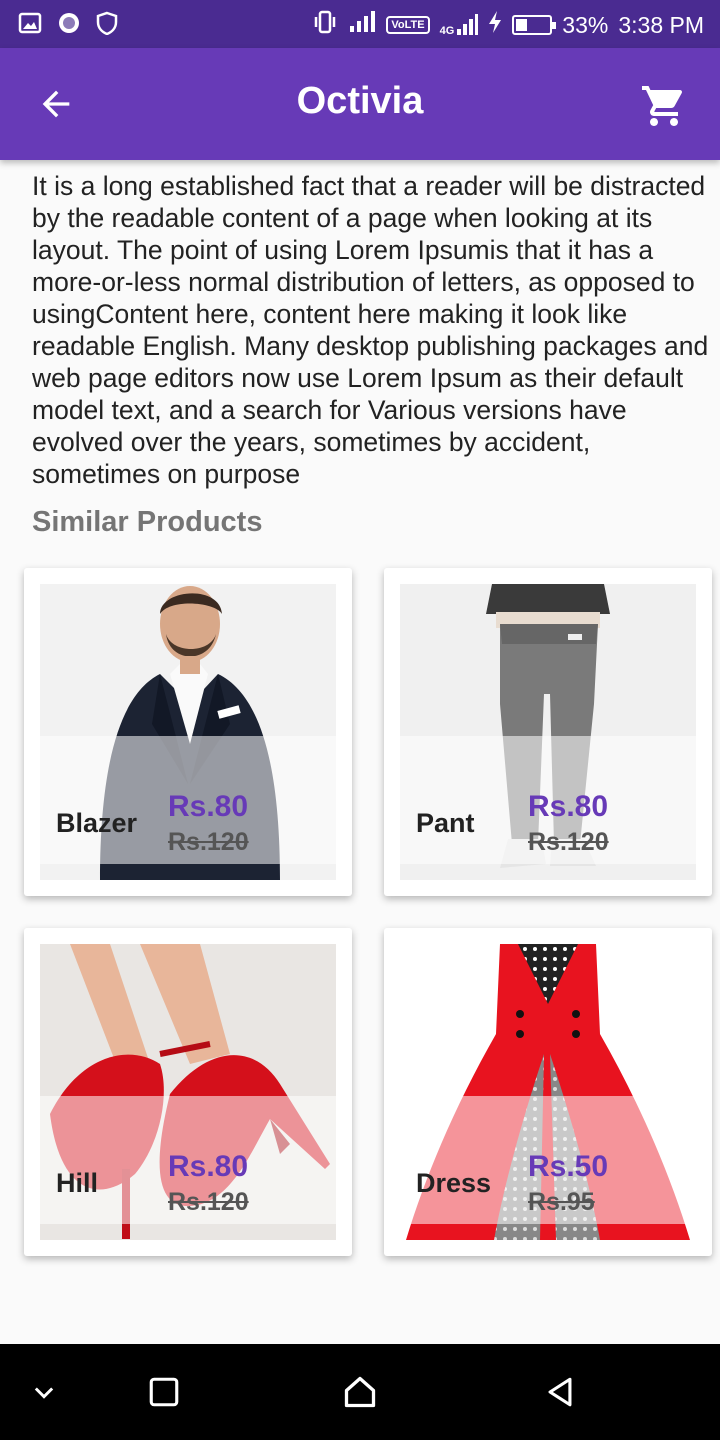 Image resolution: width=720 pixels, height=1440 pixels. I want to click on product-card-dress: Dress Rs.50 Rs.95, so click(548, 1092).